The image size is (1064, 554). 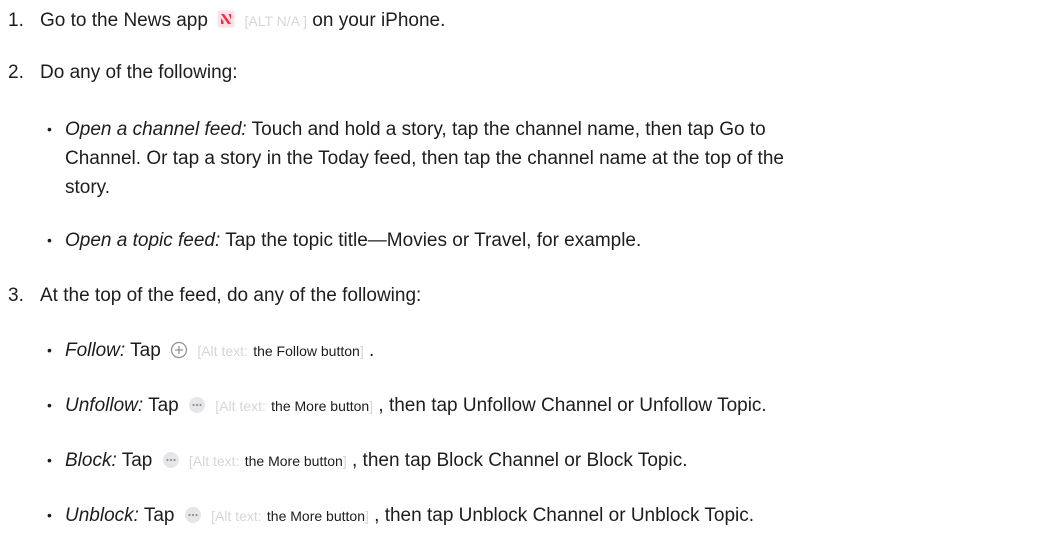 What do you see at coordinates (102, 515) in the screenshot?
I see `item-label: Unblock:` at bounding box center [102, 515].